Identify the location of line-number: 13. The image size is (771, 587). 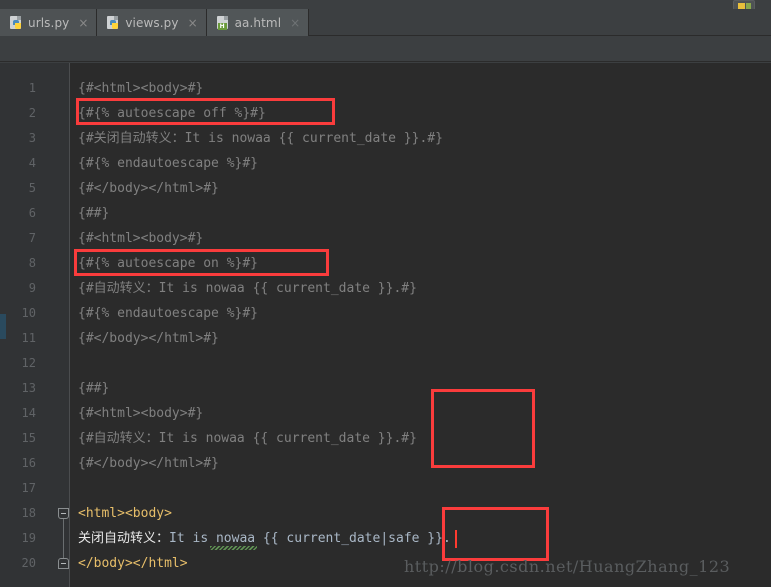
(28, 388).